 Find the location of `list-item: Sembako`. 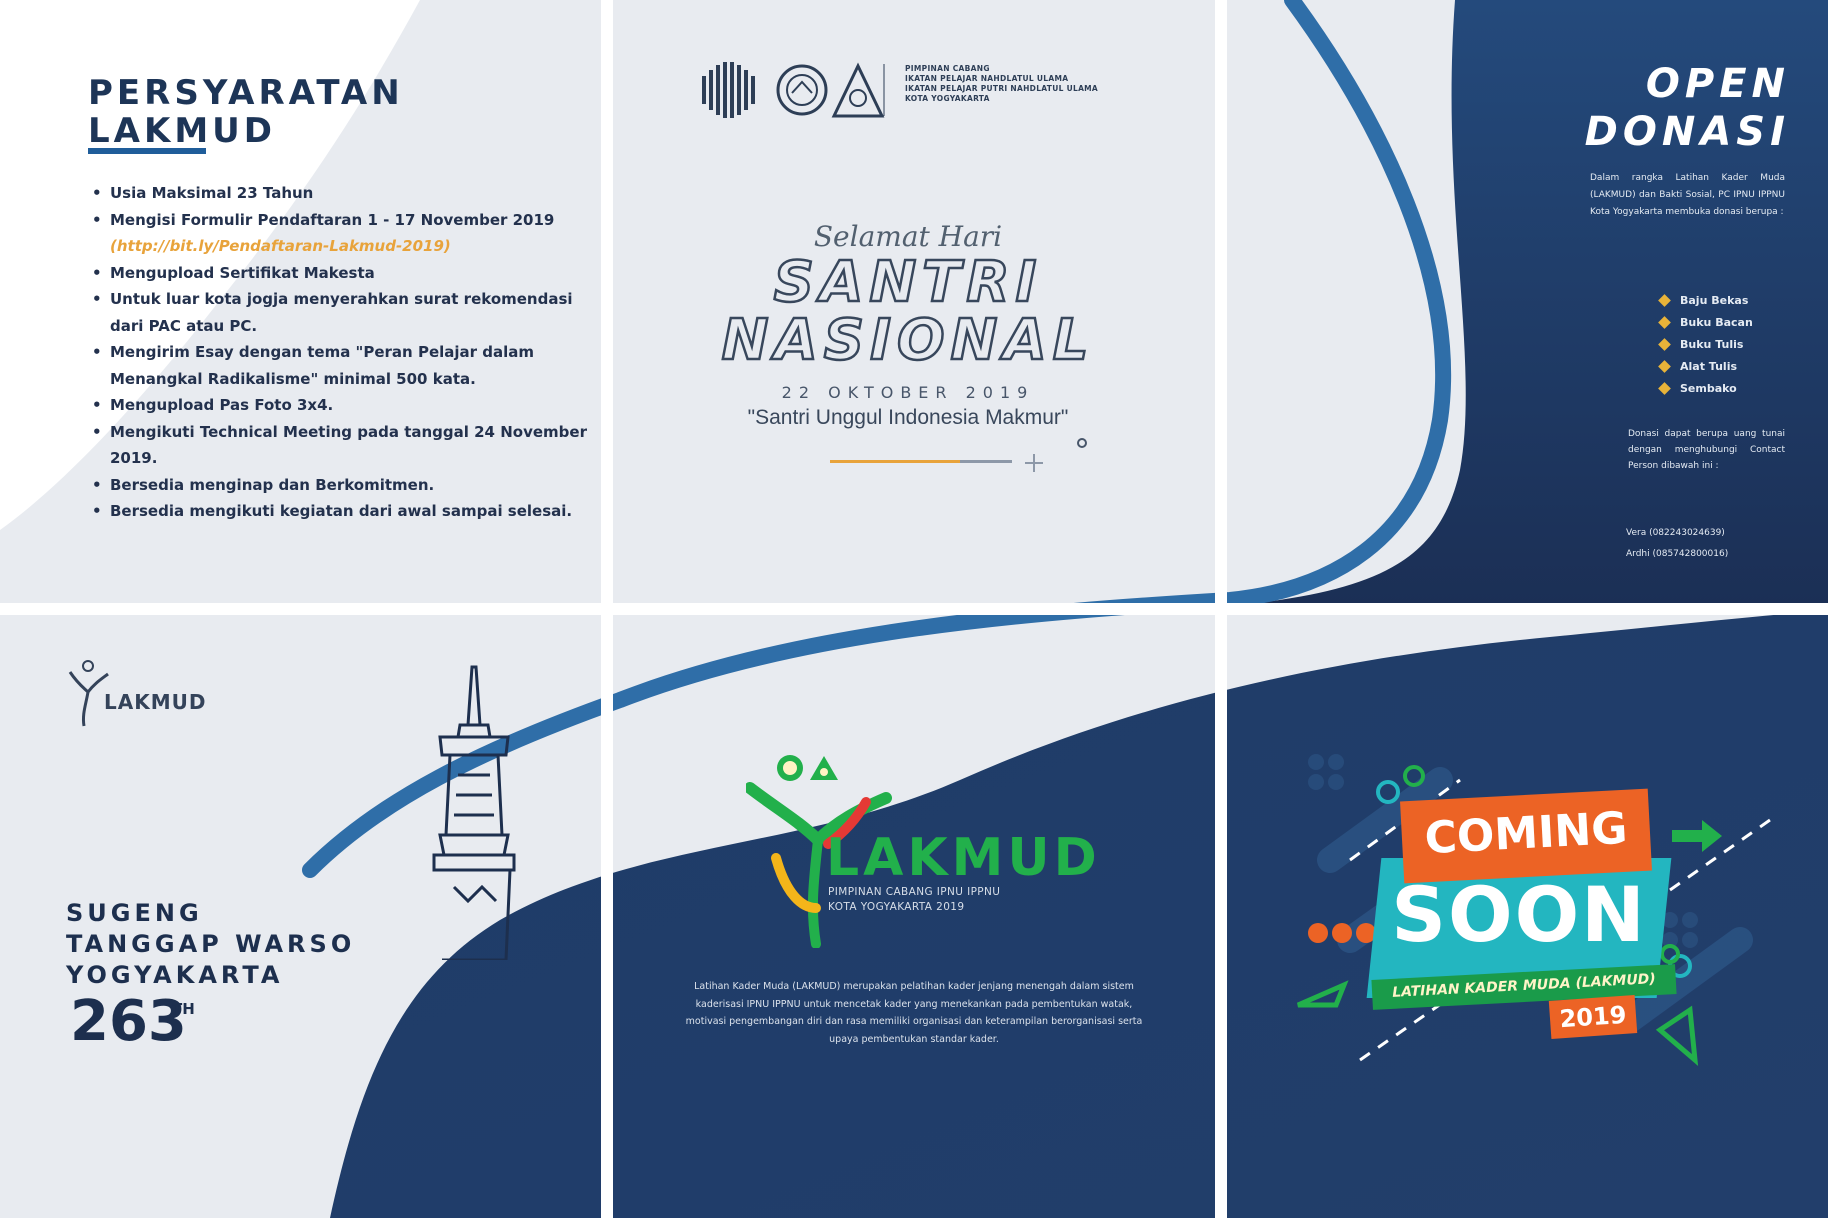

list-item: Sembako is located at coordinates (1704, 389).